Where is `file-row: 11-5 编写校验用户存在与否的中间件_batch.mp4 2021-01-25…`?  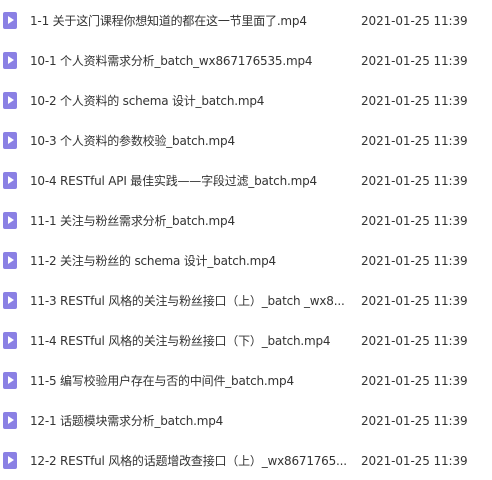 file-row: 11-5 编写校验用户存在与否的中间件_batch.mp4 2021-01-25… is located at coordinates (246, 380).